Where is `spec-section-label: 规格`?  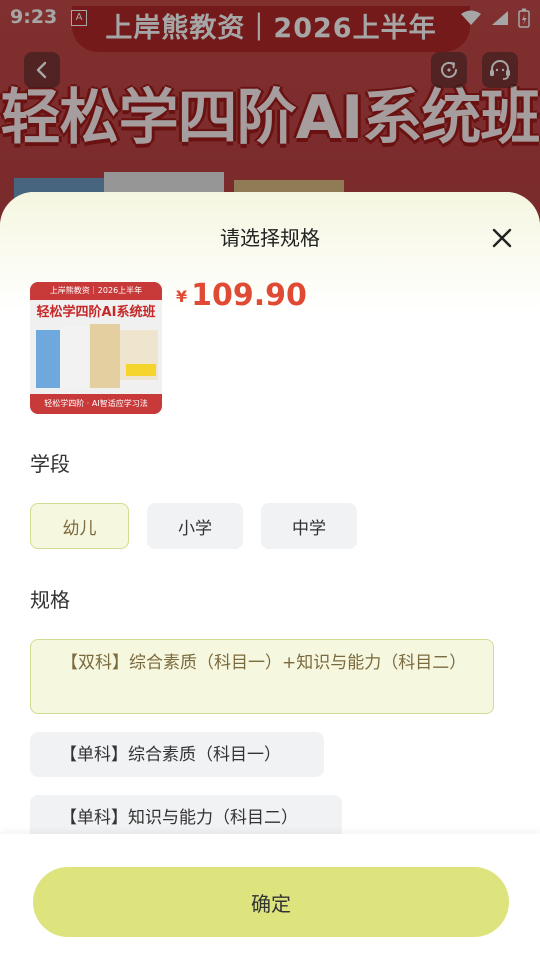
spec-section-label: 规格 is located at coordinates (50, 600).